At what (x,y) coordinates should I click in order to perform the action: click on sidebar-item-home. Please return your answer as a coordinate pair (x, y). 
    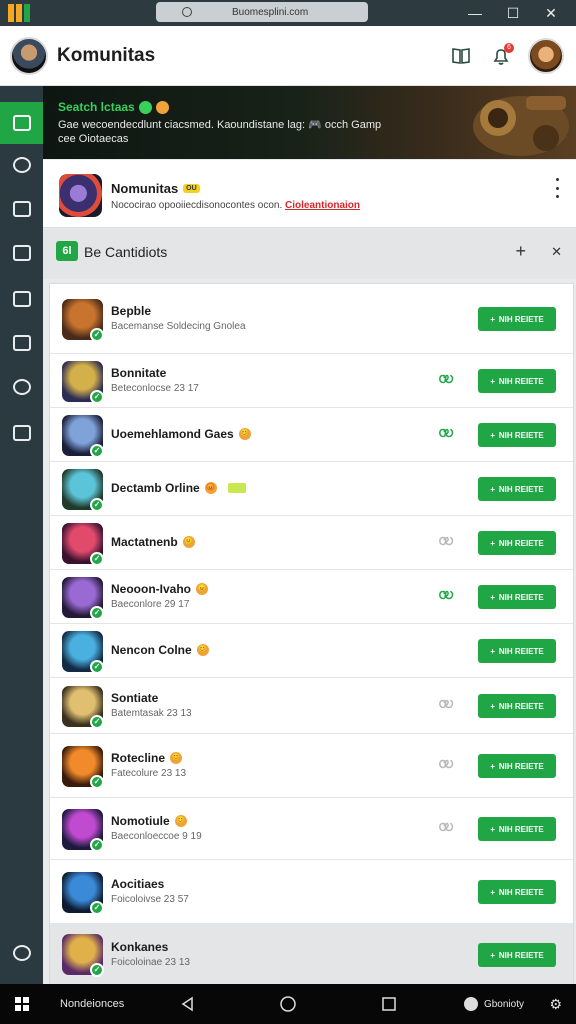
    Looking at the image, I should click on (21, 123).